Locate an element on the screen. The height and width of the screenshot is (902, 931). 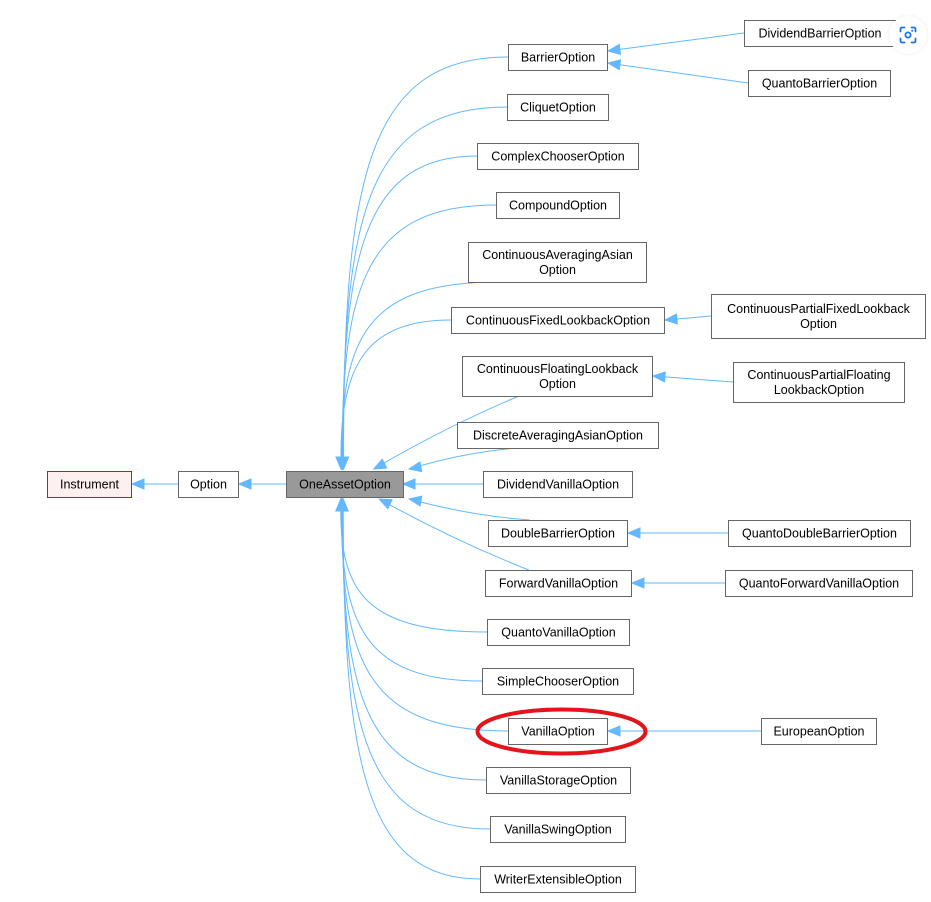
edge-vanilla-option-to-one-asset-option is located at coordinates (422, 614).